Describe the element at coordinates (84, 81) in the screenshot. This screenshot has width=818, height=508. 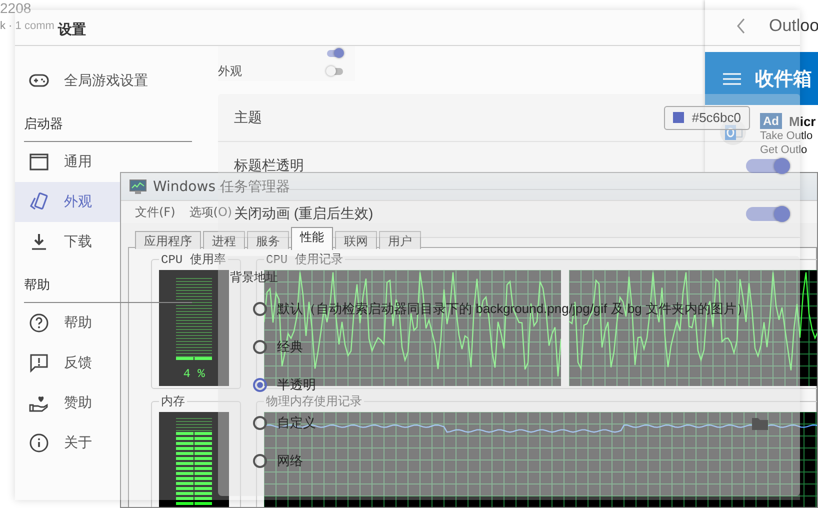
I see `nav-item: 全局游戏设置` at that location.